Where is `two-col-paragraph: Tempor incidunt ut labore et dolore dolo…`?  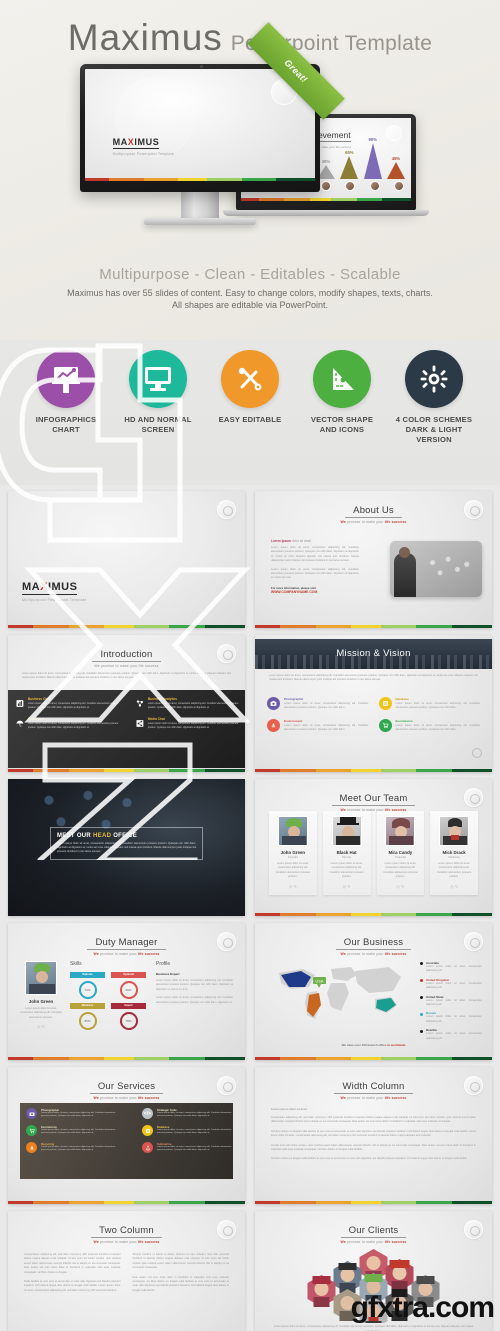 two-col-paragraph: Tempor incidunt ut labore et dolore dolo… is located at coordinates (181, 1261).